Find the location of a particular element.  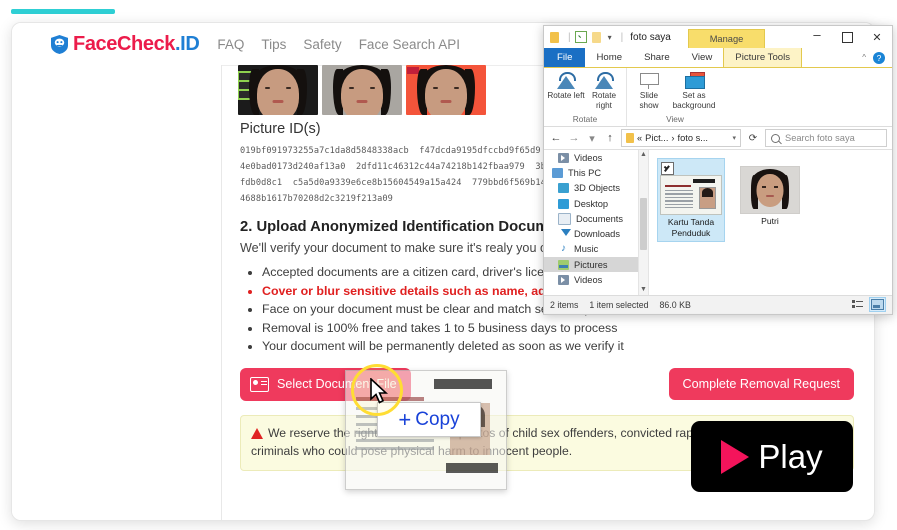

site-logo: FaceCheck.ID is located at coordinates (125, 44).